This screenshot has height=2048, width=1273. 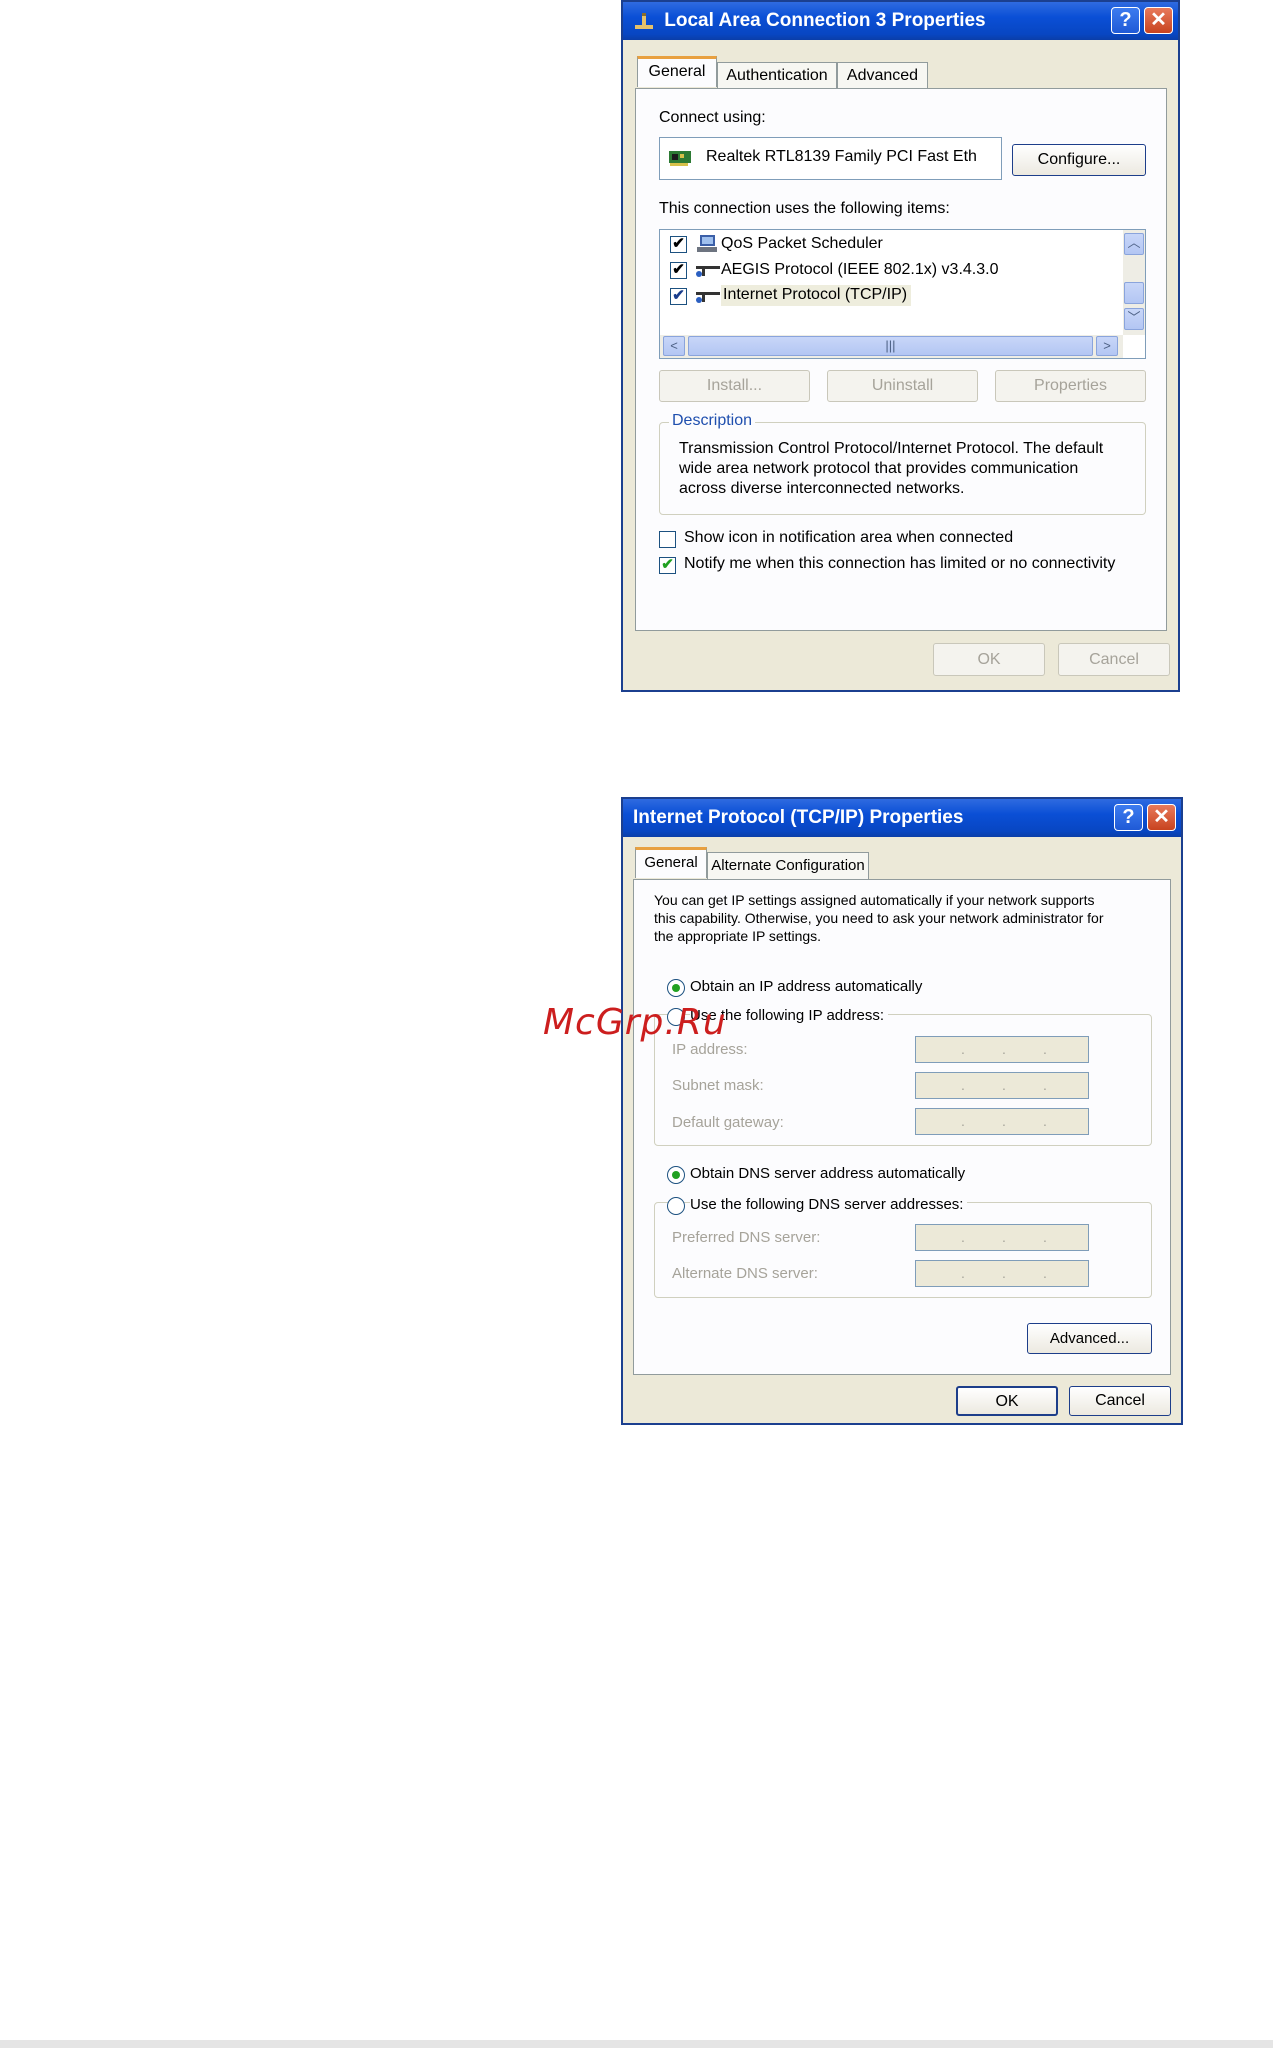 I want to click on adapter-field: Realtek RTL8139 Family PCI Fast Eth, so click(x=830, y=158).